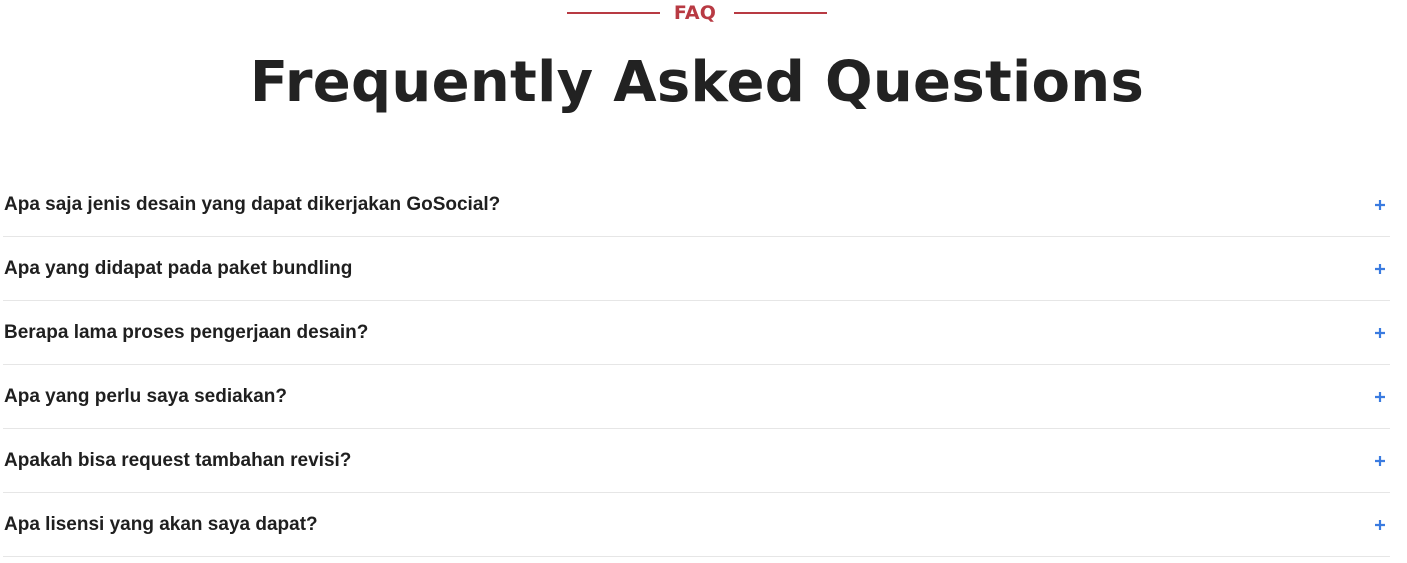 The image size is (1407, 563). Describe the element at coordinates (161, 524) in the screenshot. I see `faq-question: Apa lisensi yang akan saya dapat?` at that location.